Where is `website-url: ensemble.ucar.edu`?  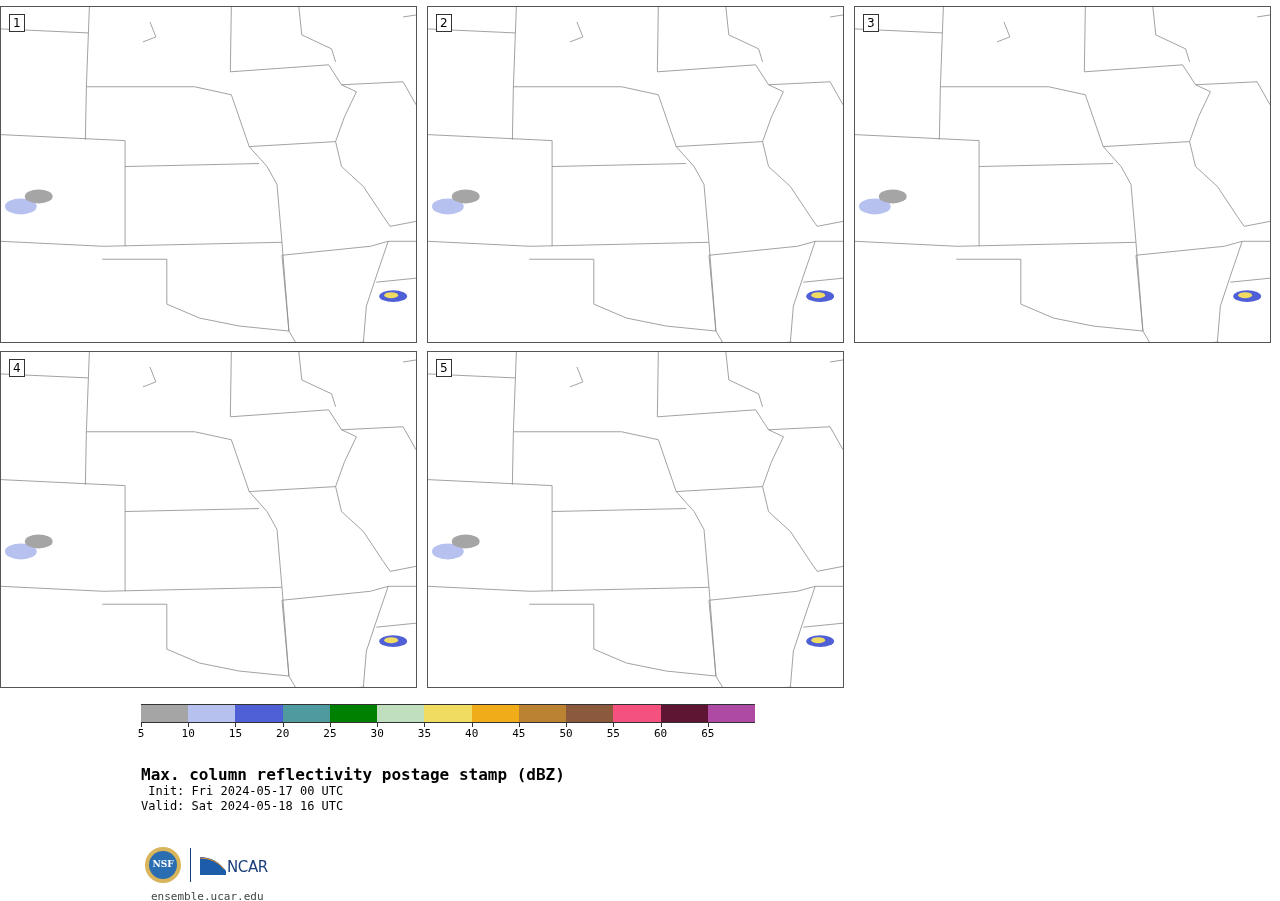
website-url: ensemble.ucar.edu is located at coordinates (208, 895).